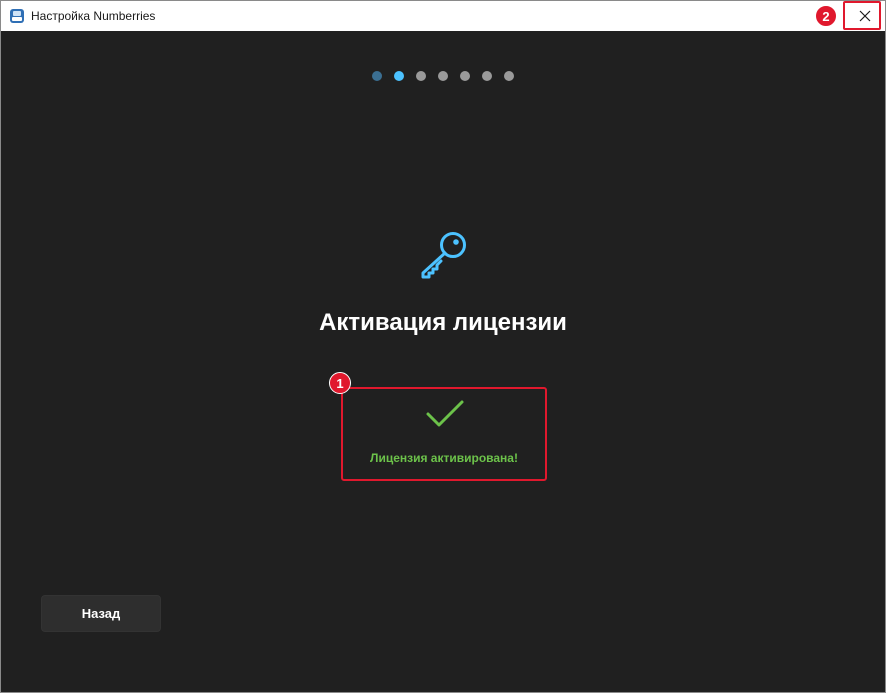  Describe the element at coordinates (445, 414) in the screenshot. I see `checkmark-icon` at that location.